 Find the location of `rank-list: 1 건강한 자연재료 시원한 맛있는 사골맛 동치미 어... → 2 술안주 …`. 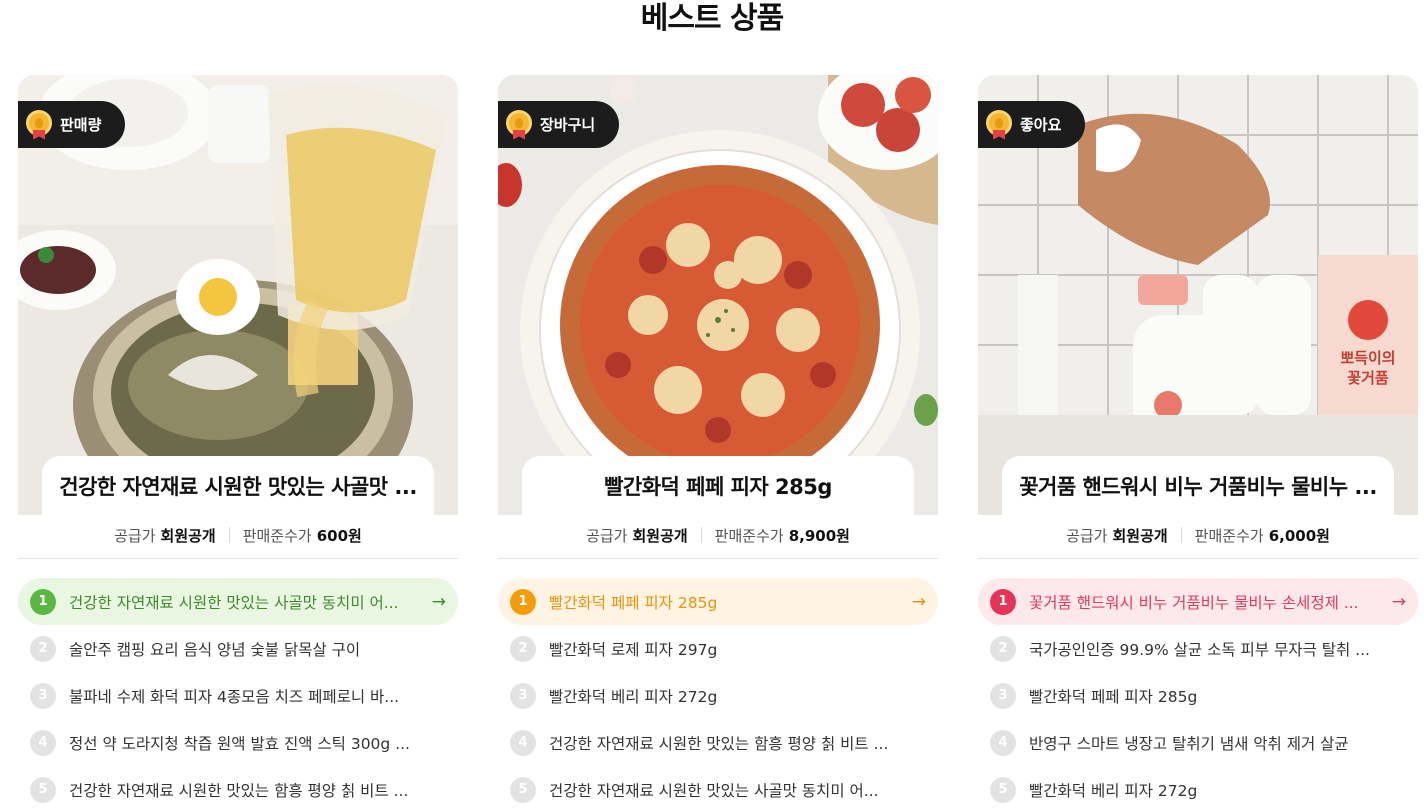

rank-list: 1 건강한 자연재료 시원한 맛있는 사골맛 동치미 어... → 2 술안주 … is located at coordinates (238, 695).